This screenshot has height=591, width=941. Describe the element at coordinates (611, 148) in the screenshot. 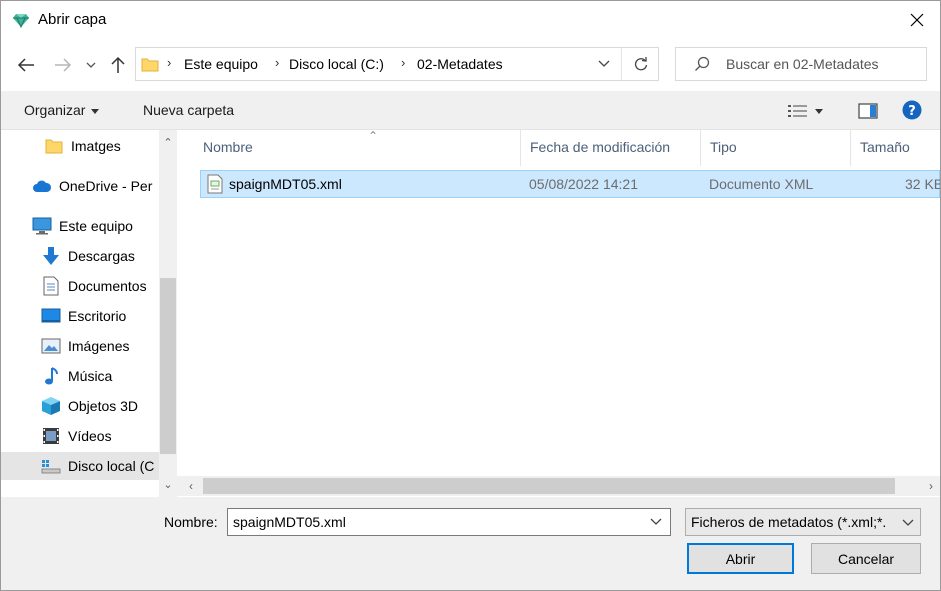

I see `column-header-modified: Fecha de modificación` at that location.